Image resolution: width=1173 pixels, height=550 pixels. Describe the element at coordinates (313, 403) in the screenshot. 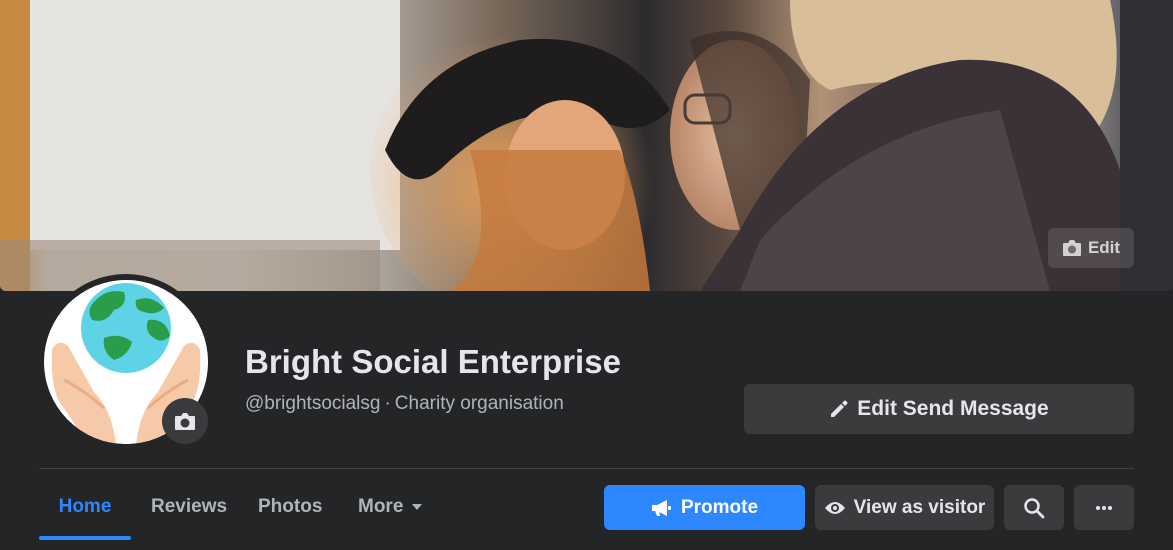

I see `page-handle: @brightsocialsg` at that location.